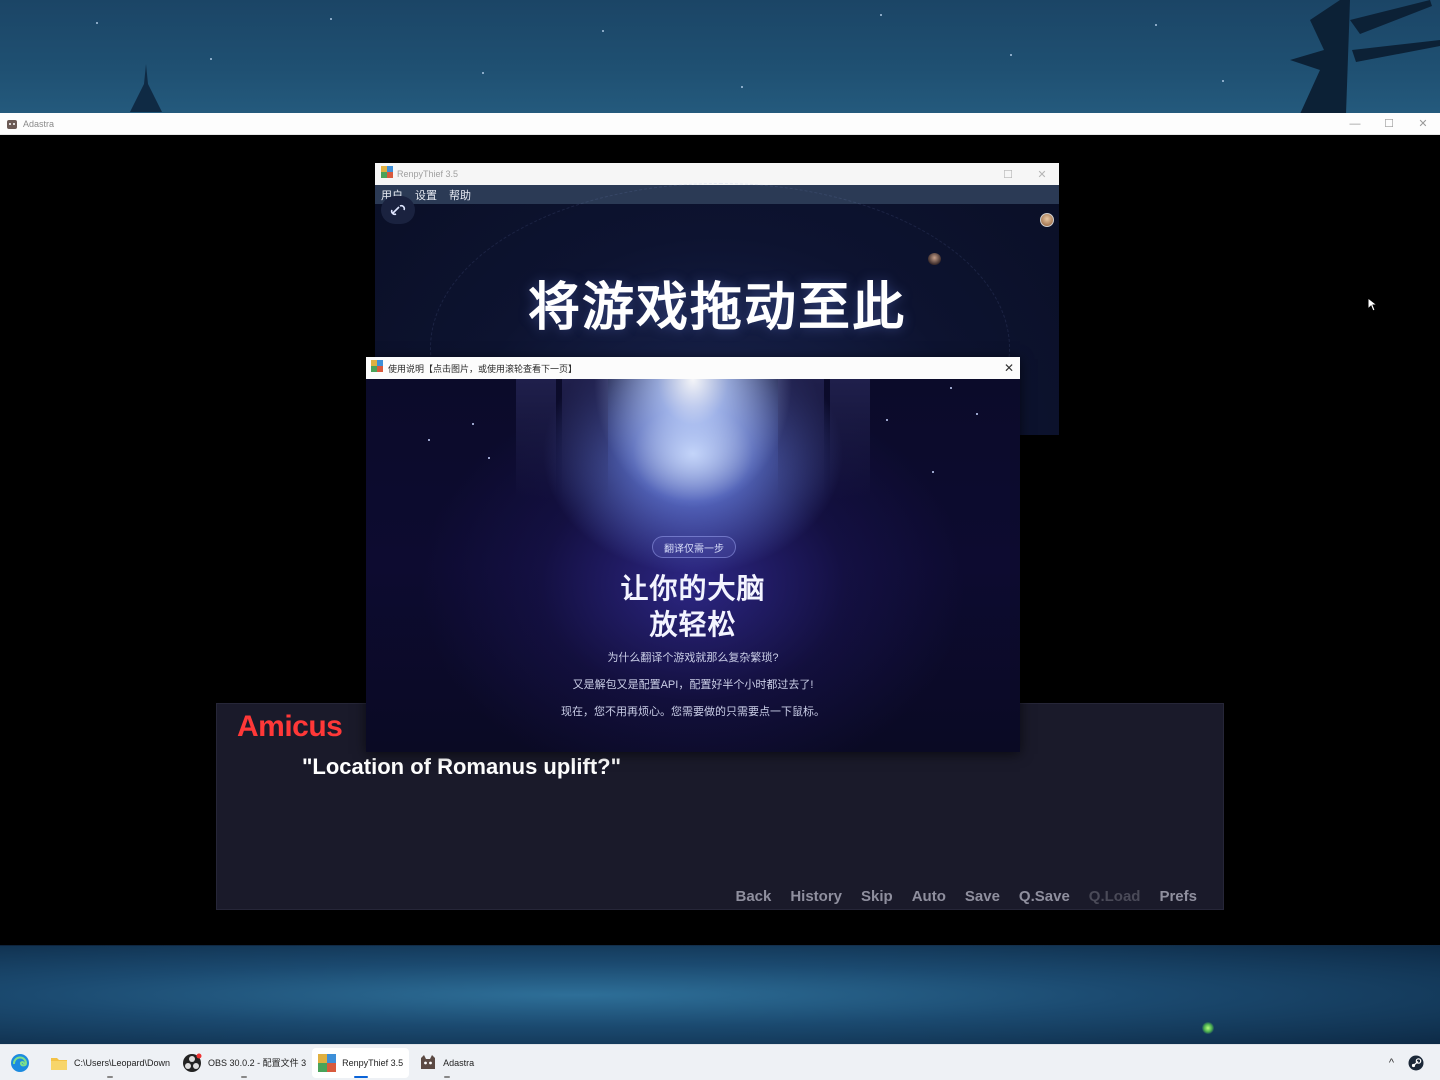  I want to click on speaker-name: Amicus, so click(290, 726).